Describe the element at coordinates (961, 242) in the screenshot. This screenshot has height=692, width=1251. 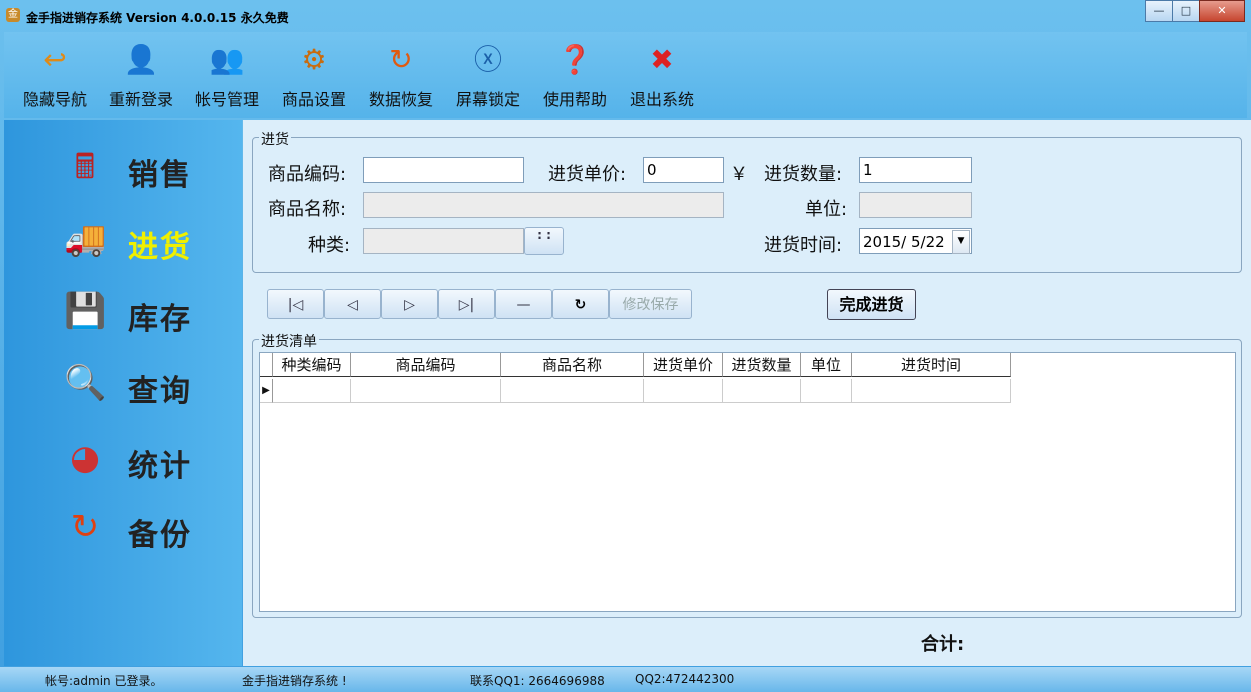
I see `chevron-down-icon: ▼` at that location.